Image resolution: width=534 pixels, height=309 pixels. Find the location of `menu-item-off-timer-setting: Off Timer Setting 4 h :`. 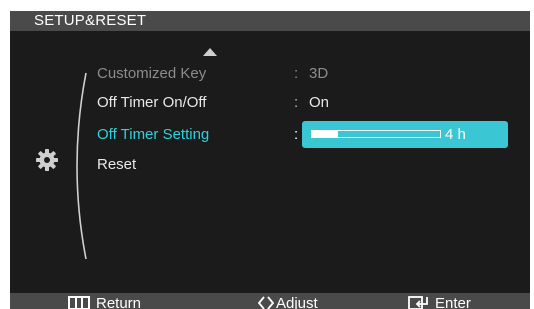

menu-item-off-timer-setting: Off Timer Setting 4 h : is located at coordinates (270, 134).